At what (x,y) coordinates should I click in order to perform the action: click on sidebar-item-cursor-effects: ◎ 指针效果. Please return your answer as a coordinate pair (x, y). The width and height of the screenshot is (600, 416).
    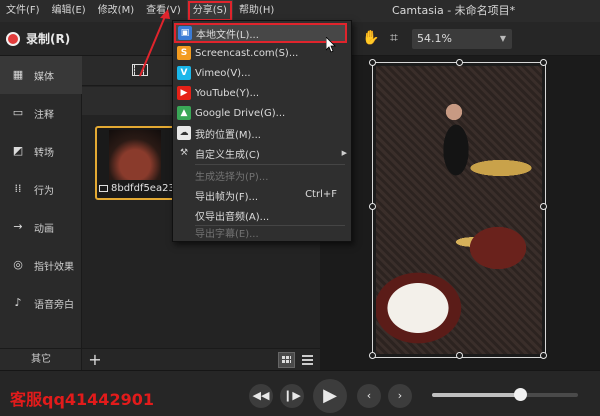
    Looking at the image, I should click on (41, 265).